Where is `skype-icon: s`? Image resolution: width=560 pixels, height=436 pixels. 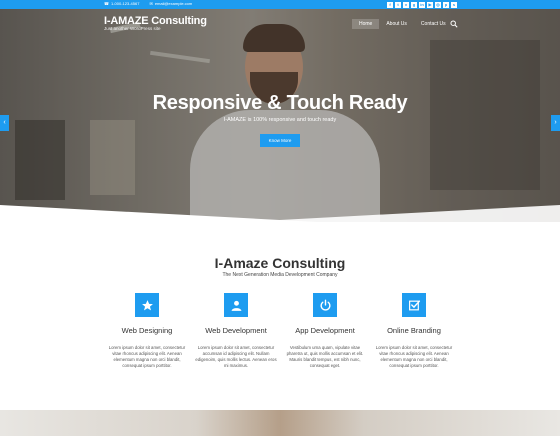 skype-icon: s is located at coordinates (454, 4).